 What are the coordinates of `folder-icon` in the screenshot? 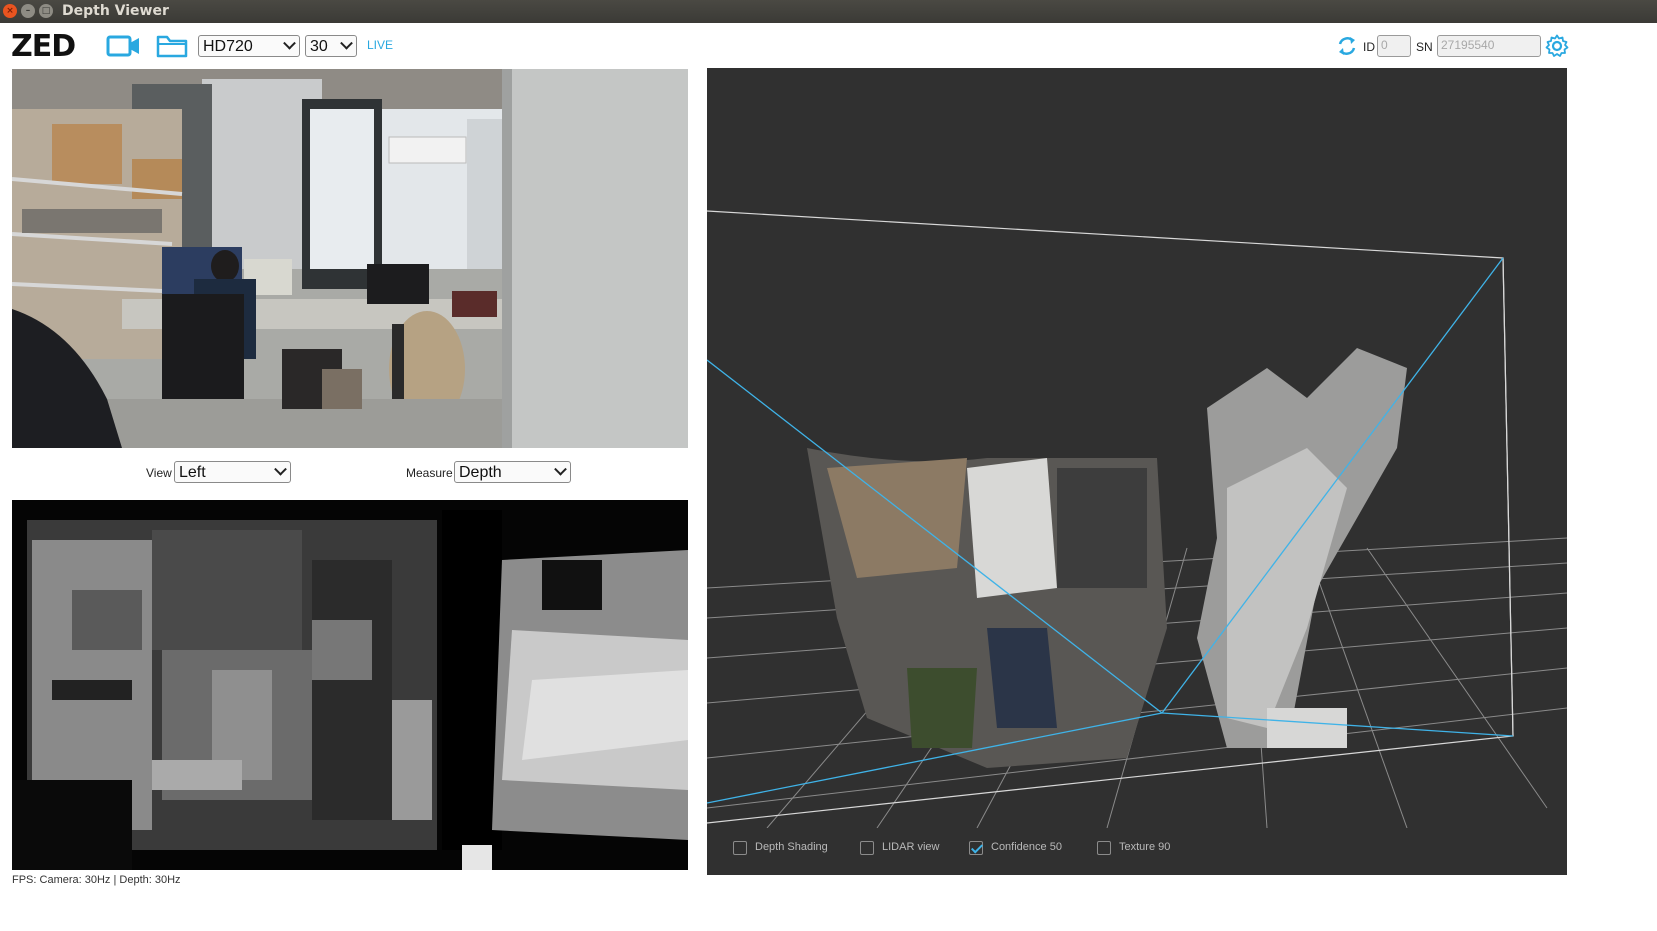 It's located at (172, 48).